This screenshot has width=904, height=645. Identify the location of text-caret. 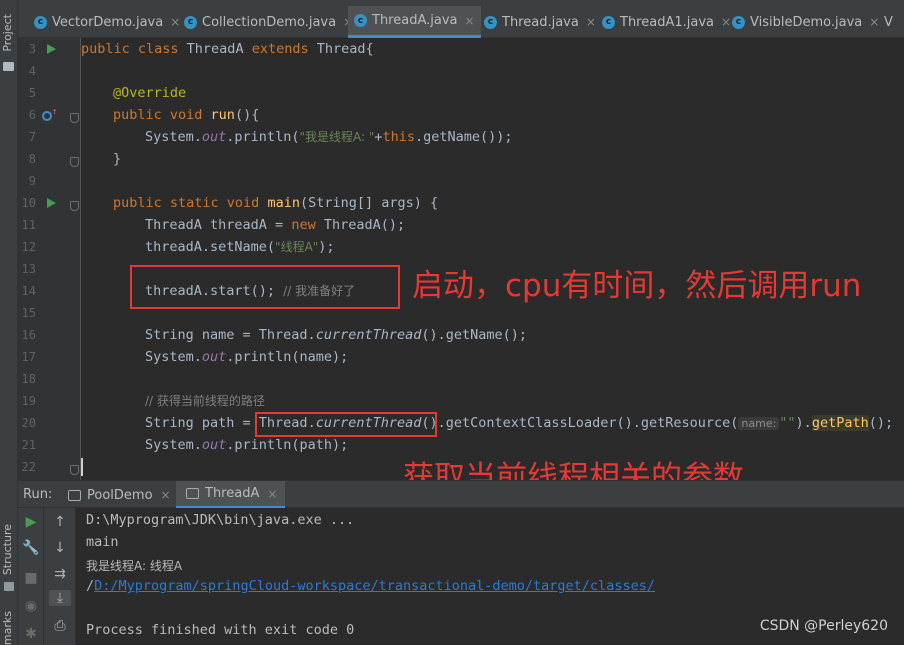
(82, 467).